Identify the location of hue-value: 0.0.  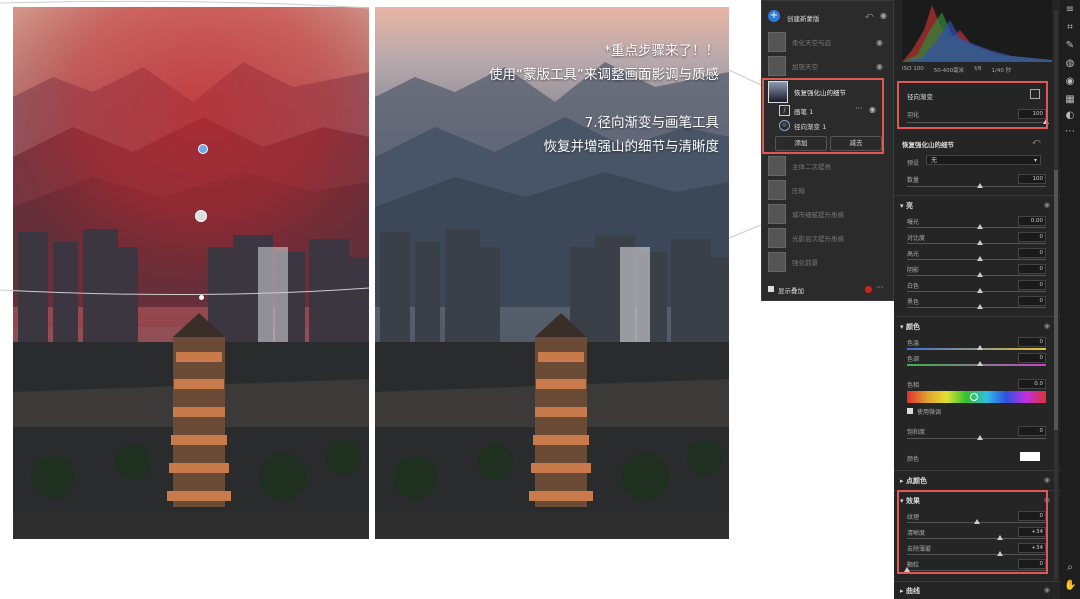
(1032, 384).